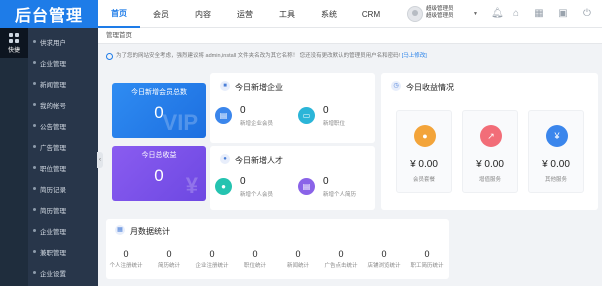  What do you see at coordinates (539, 14) in the screenshot?
I see `apps-icon: ▦` at bounding box center [539, 14].